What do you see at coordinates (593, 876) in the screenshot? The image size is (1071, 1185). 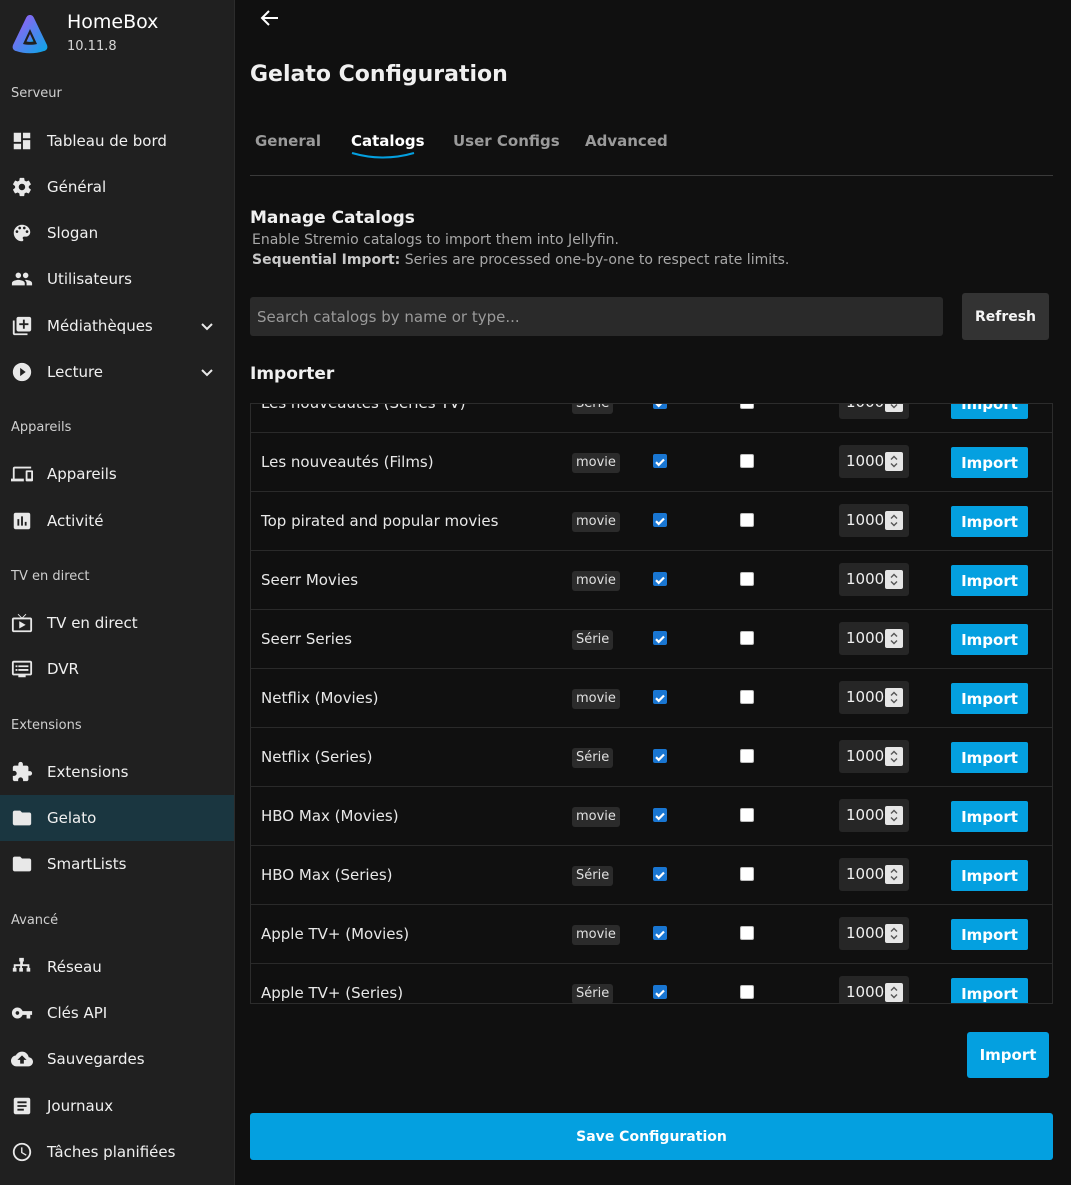 I see `catalog-type-badge: Série` at bounding box center [593, 876].